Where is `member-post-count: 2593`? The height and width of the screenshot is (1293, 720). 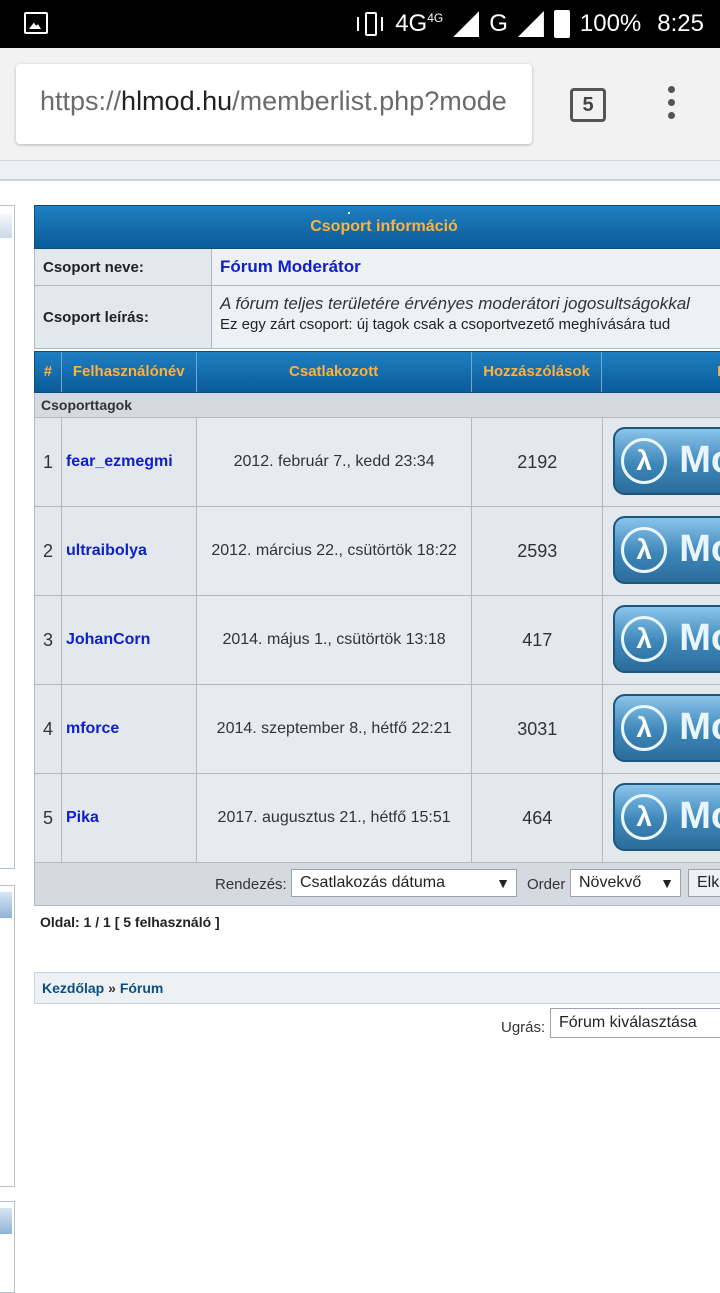
member-post-count: 2593 is located at coordinates (538, 551).